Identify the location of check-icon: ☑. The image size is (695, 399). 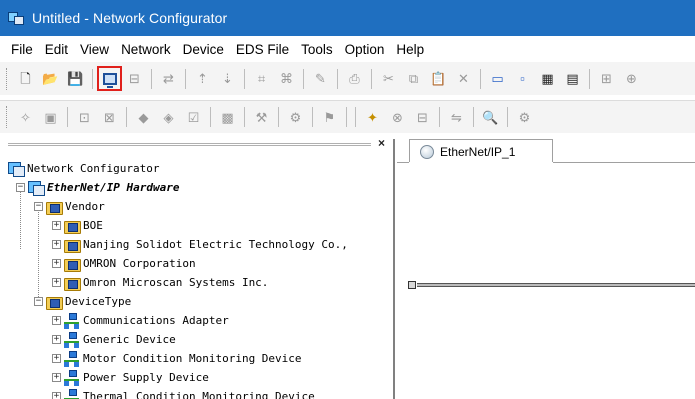
(193, 117).